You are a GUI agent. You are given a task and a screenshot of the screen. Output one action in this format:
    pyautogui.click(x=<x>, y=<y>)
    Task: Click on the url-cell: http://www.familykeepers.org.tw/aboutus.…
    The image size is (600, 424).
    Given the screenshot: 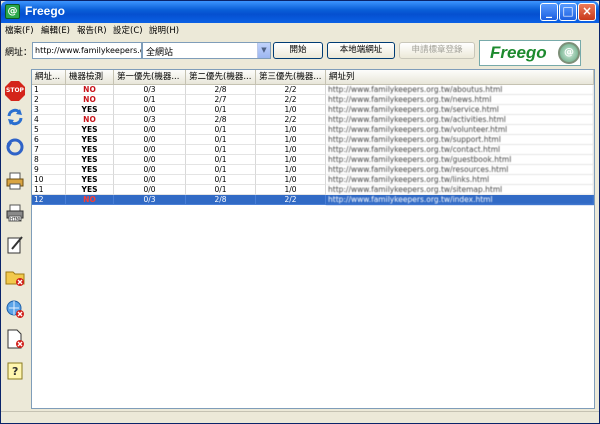 What is the action you would take?
    pyautogui.click(x=460, y=90)
    